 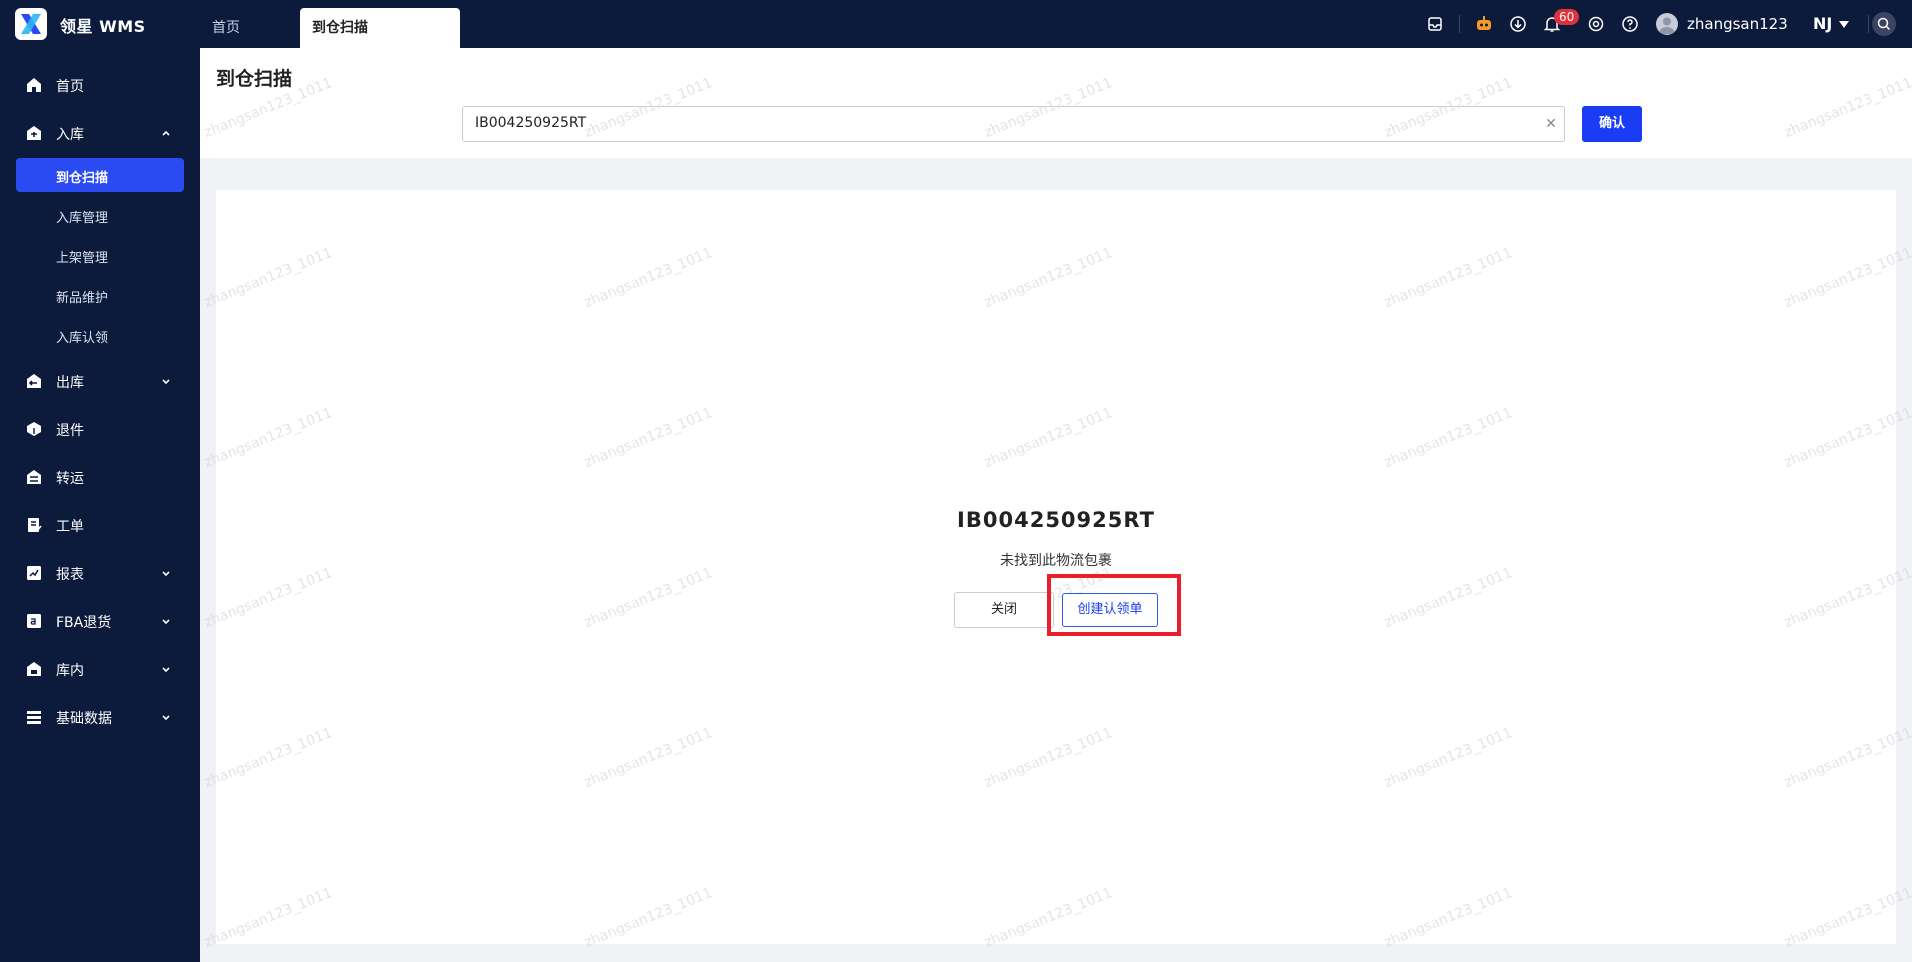 What do you see at coordinates (35, 525) in the screenshot?
I see `workorder-icon` at bounding box center [35, 525].